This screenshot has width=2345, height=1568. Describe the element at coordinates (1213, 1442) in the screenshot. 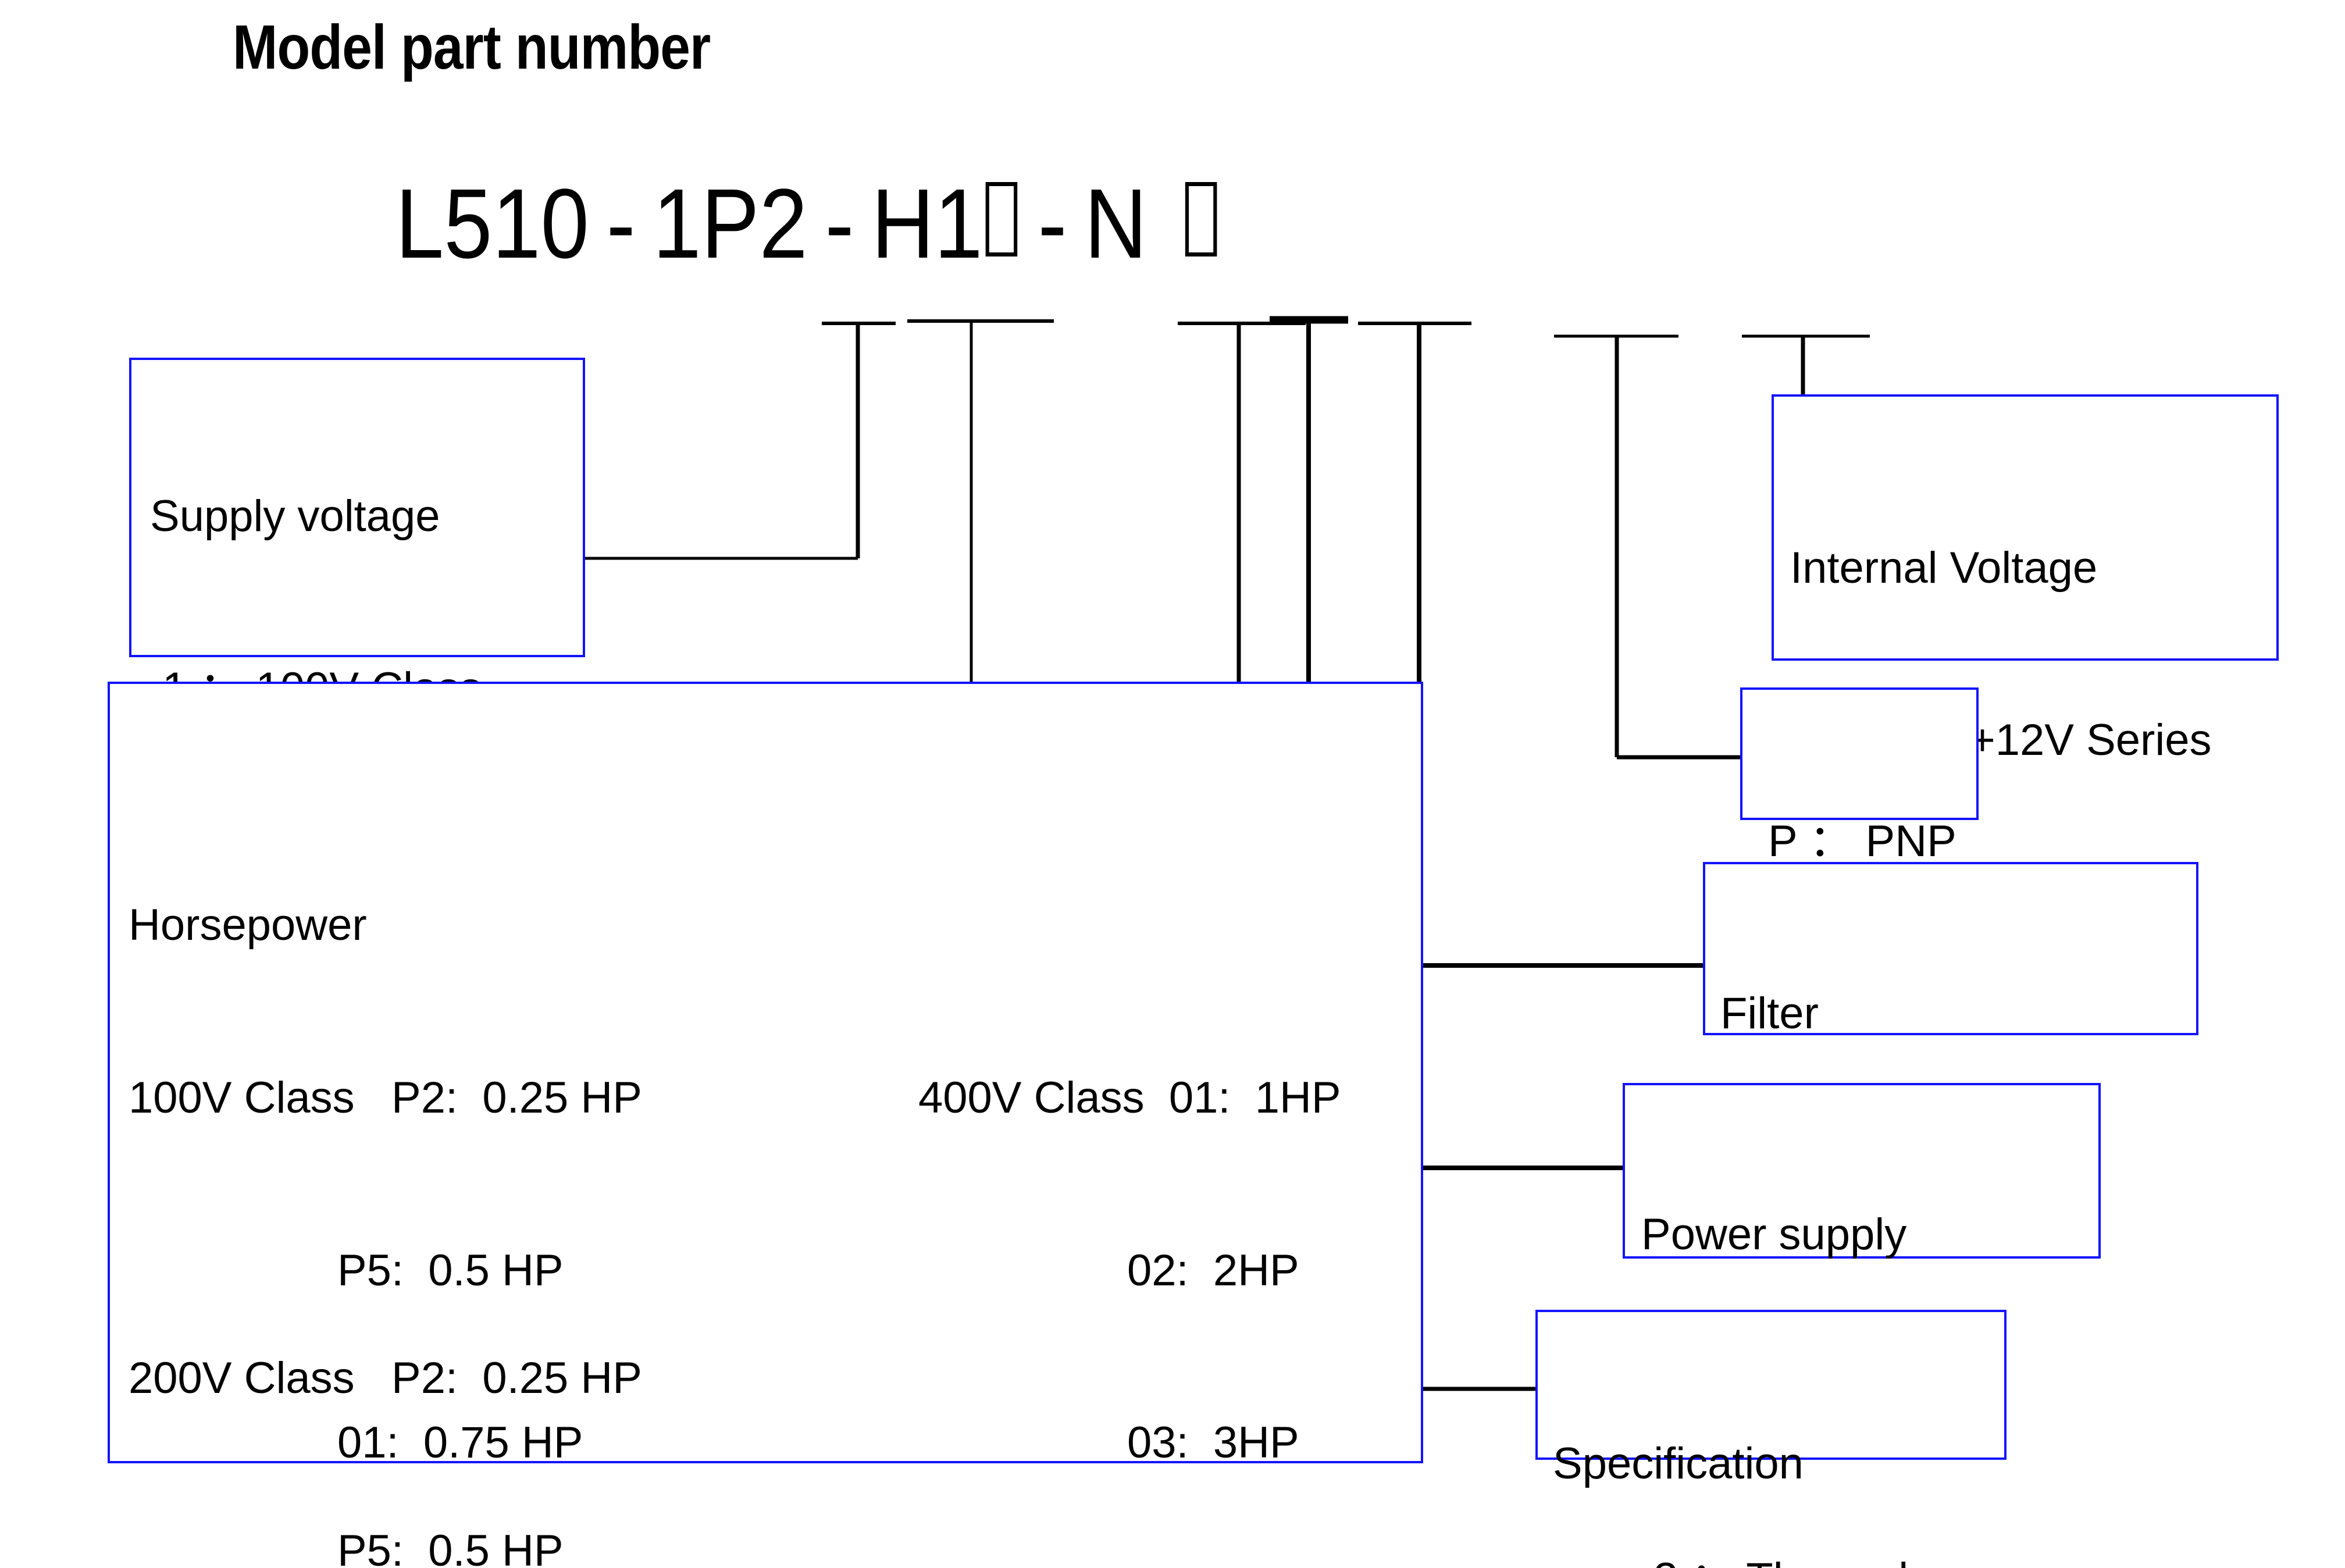

I see `horsepower-400v-row-2: 03: 3HP` at that location.